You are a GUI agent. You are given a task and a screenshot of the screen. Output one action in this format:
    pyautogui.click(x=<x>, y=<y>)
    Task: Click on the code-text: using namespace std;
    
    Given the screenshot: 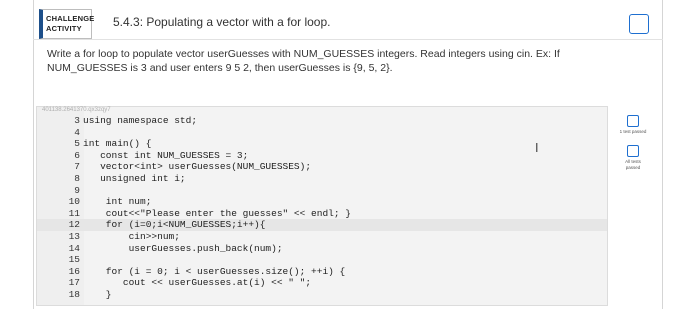 What is the action you would take?
    pyautogui.click(x=140, y=121)
    